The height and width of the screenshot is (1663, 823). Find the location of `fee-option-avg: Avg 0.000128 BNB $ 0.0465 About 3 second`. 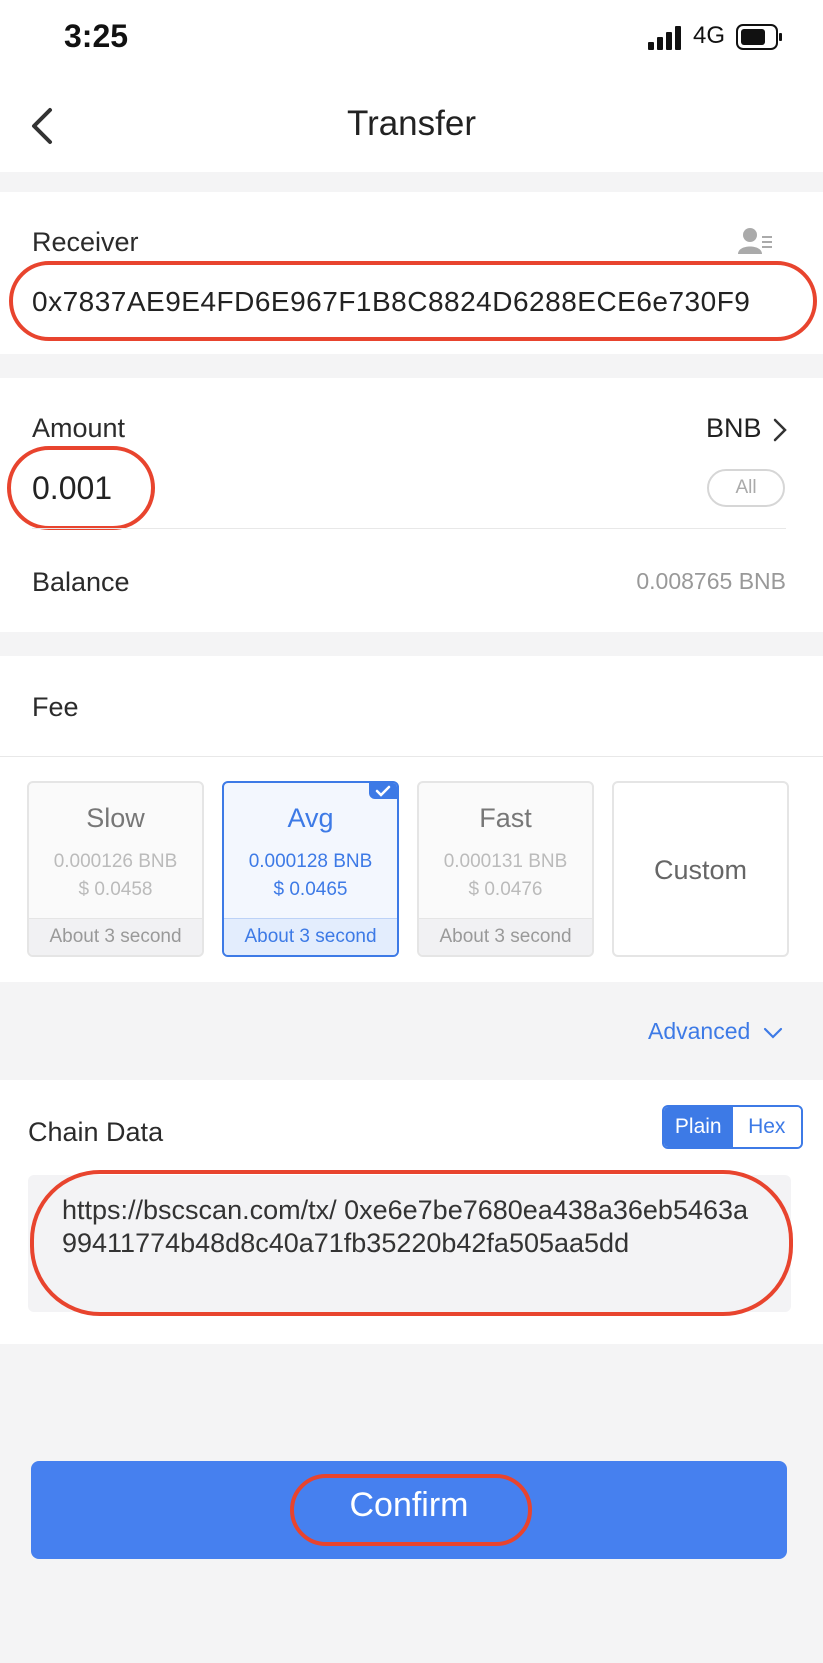

fee-option-avg: Avg 0.000128 BNB $ 0.0465 About 3 second is located at coordinates (310, 869).